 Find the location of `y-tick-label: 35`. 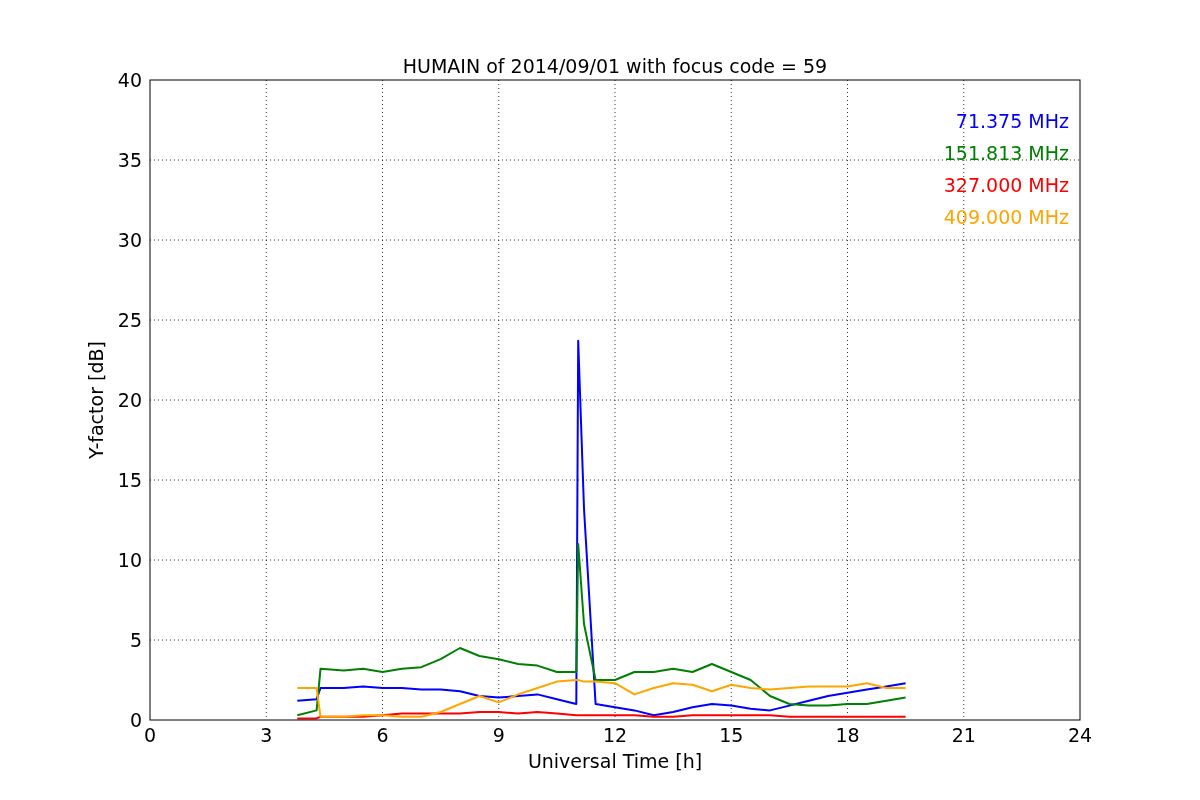

y-tick-label: 35 is located at coordinates (129, 160).